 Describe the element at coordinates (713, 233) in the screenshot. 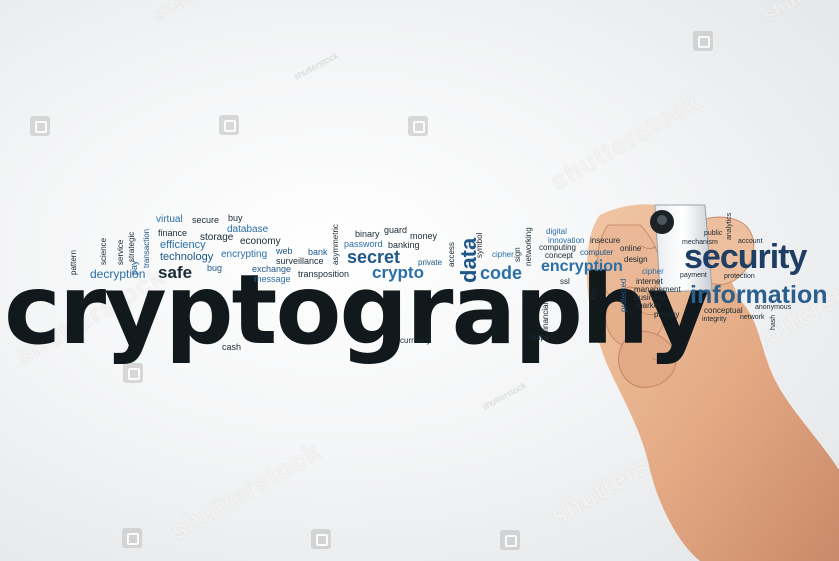

I see `word-public: public` at that location.